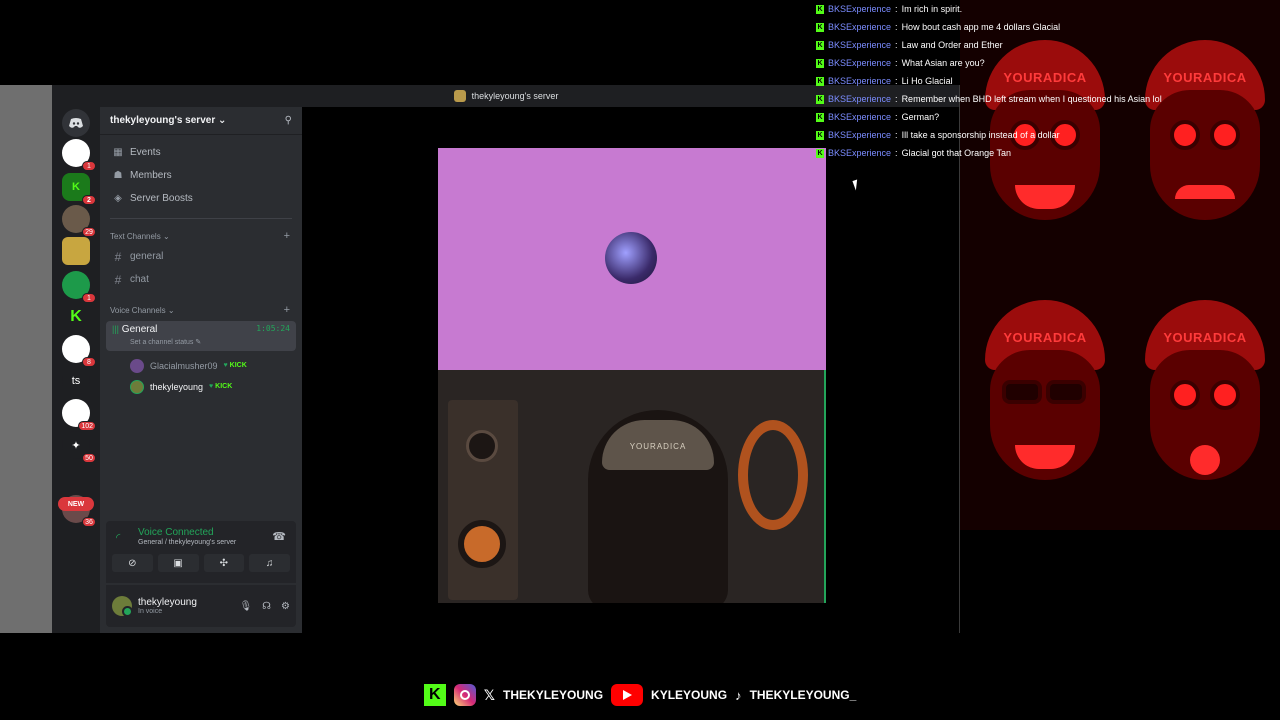 The image size is (1280, 720). Describe the element at coordinates (201, 279) in the screenshot. I see `channel-chat: # chat` at that location.